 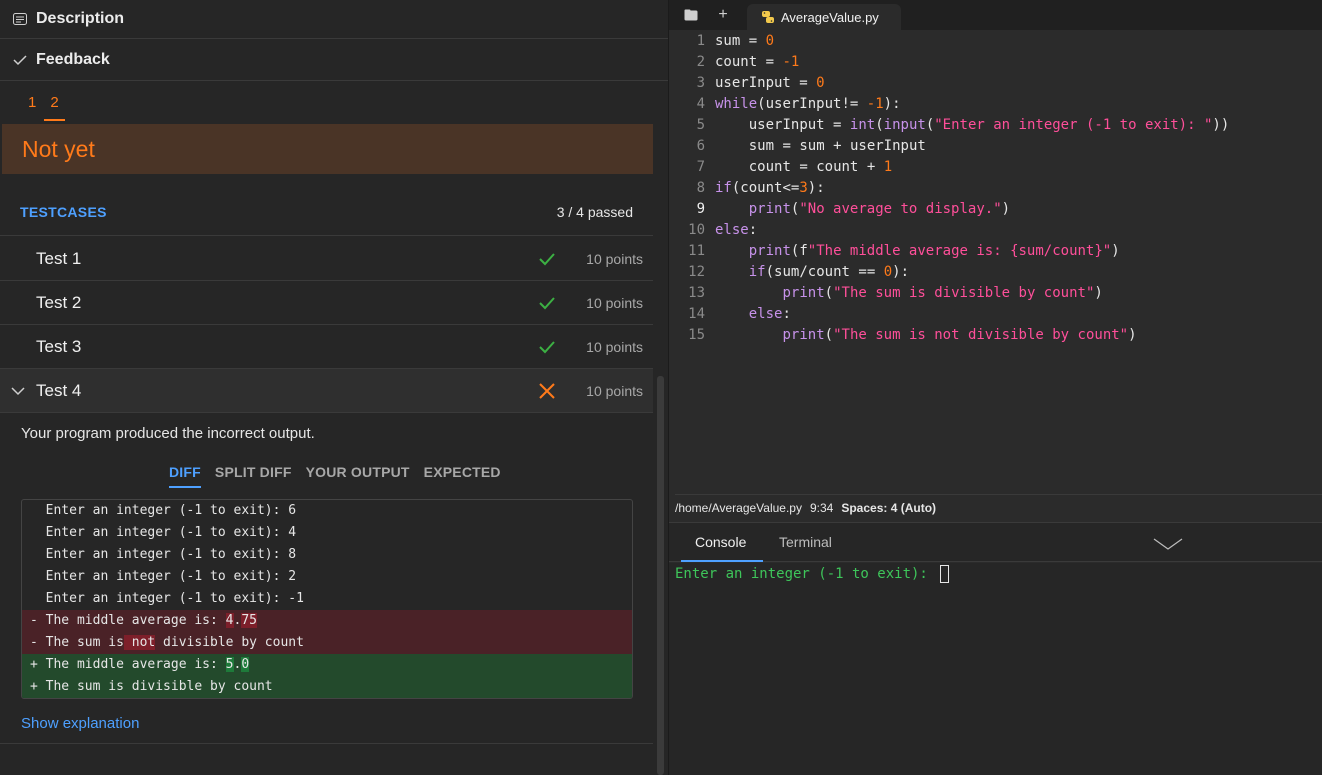 What do you see at coordinates (770, 83) in the screenshot?
I see `code-text: userInput = 0` at bounding box center [770, 83].